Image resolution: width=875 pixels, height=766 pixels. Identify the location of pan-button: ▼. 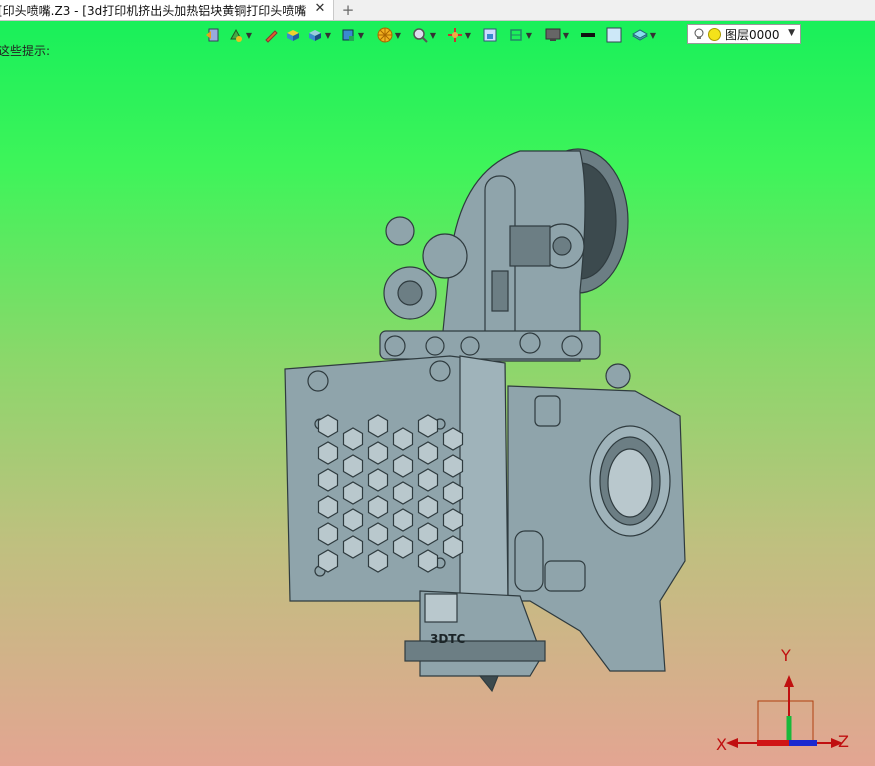
(459, 35).